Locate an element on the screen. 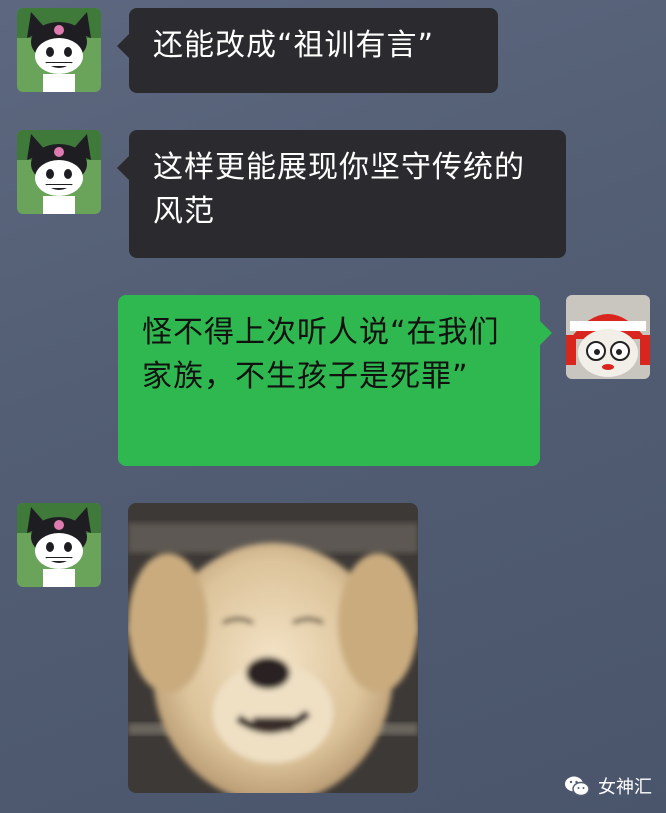  message-bubble-2: 这样更能展现你坚守传统的风范 is located at coordinates (341, 194).